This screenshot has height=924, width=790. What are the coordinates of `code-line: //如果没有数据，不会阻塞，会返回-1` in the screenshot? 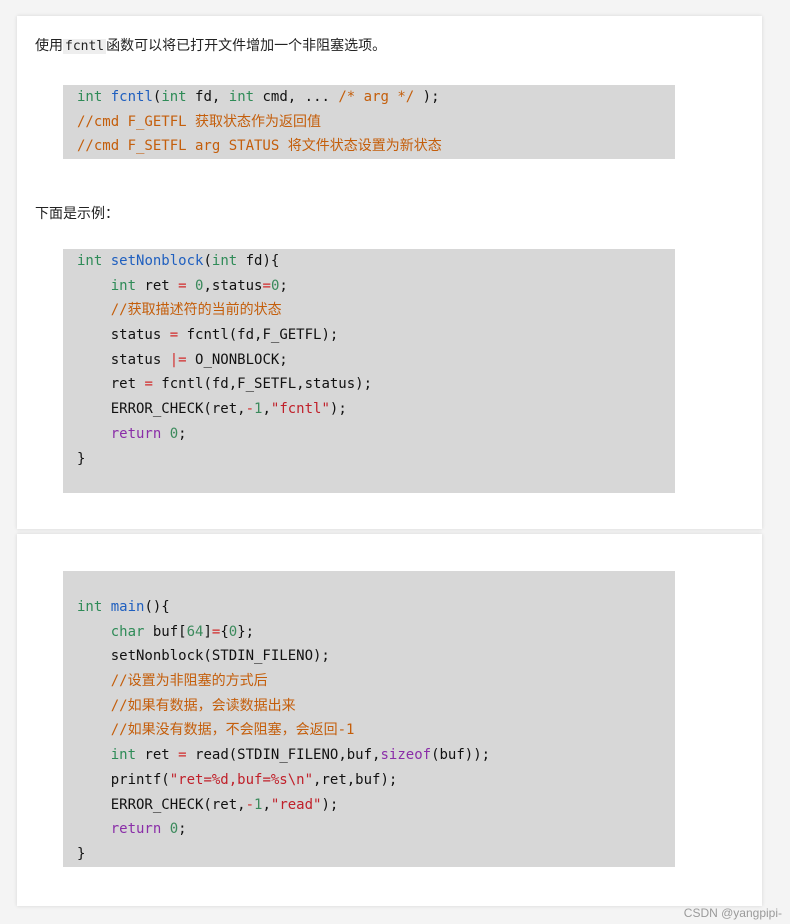 It's located at (376, 730).